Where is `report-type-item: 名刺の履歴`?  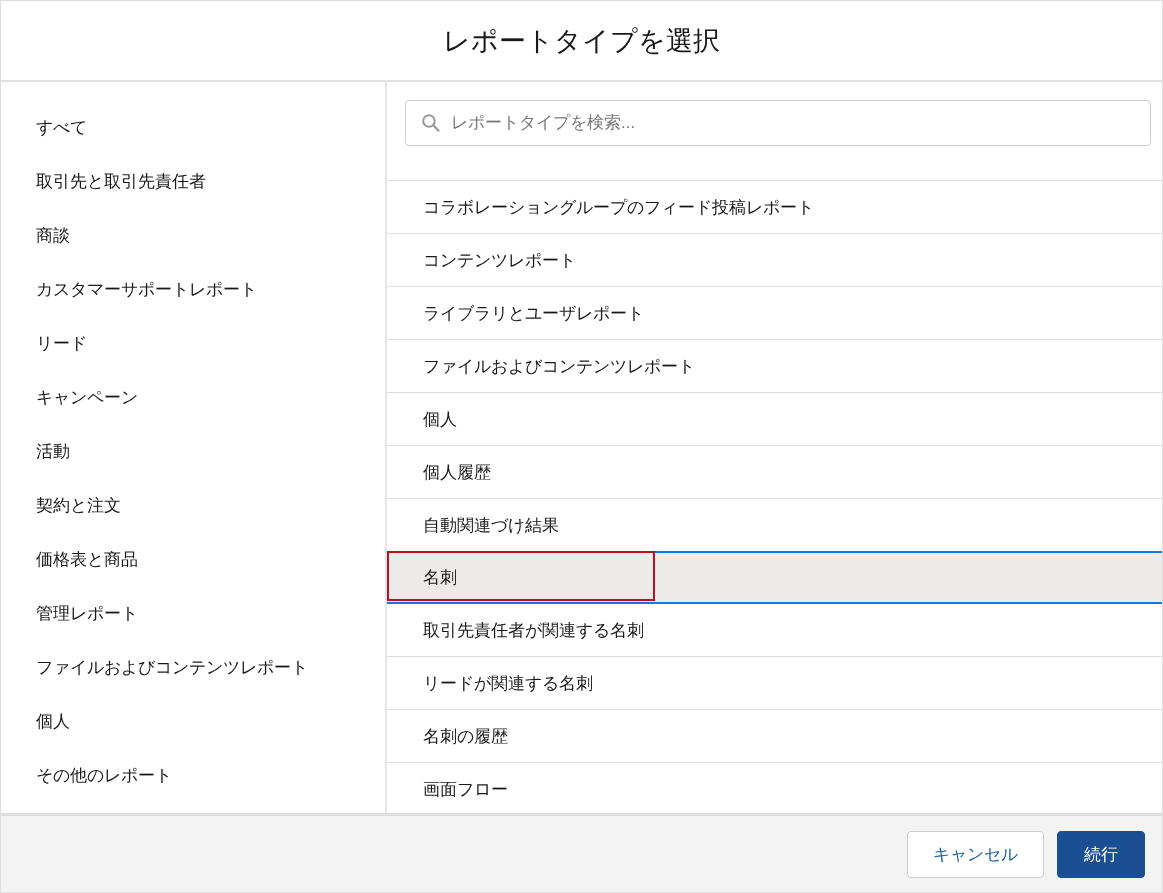 report-type-item: 名刺の履歴 is located at coordinates (774, 736).